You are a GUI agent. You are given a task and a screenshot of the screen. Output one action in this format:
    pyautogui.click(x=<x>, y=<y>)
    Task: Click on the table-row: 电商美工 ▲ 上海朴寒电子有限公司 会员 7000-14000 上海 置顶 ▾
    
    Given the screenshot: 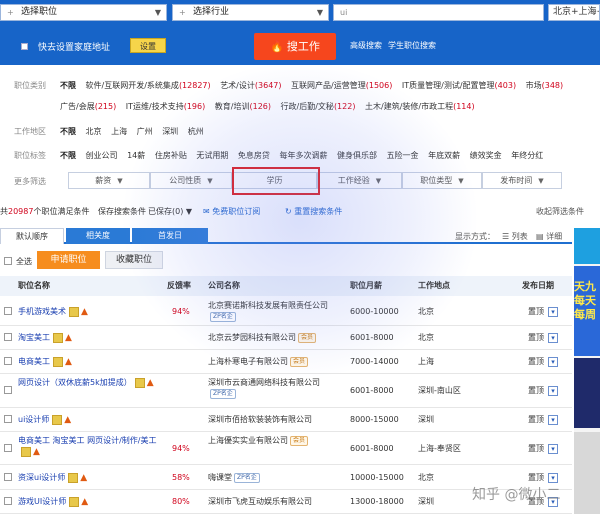 What is the action you would take?
    pyautogui.click(x=286, y=362)
    